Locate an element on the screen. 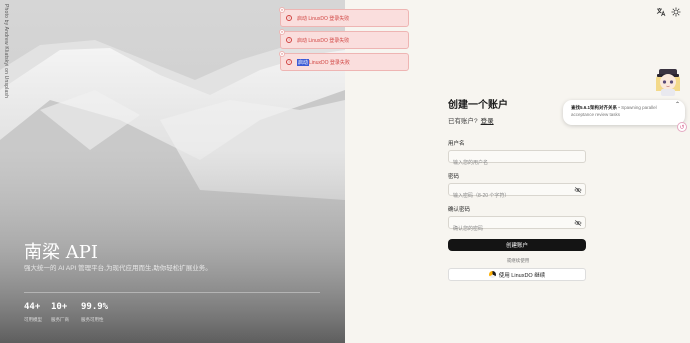 The width and height of the screenshot is (690, 343). username-input is located at coordinates (517, 163).